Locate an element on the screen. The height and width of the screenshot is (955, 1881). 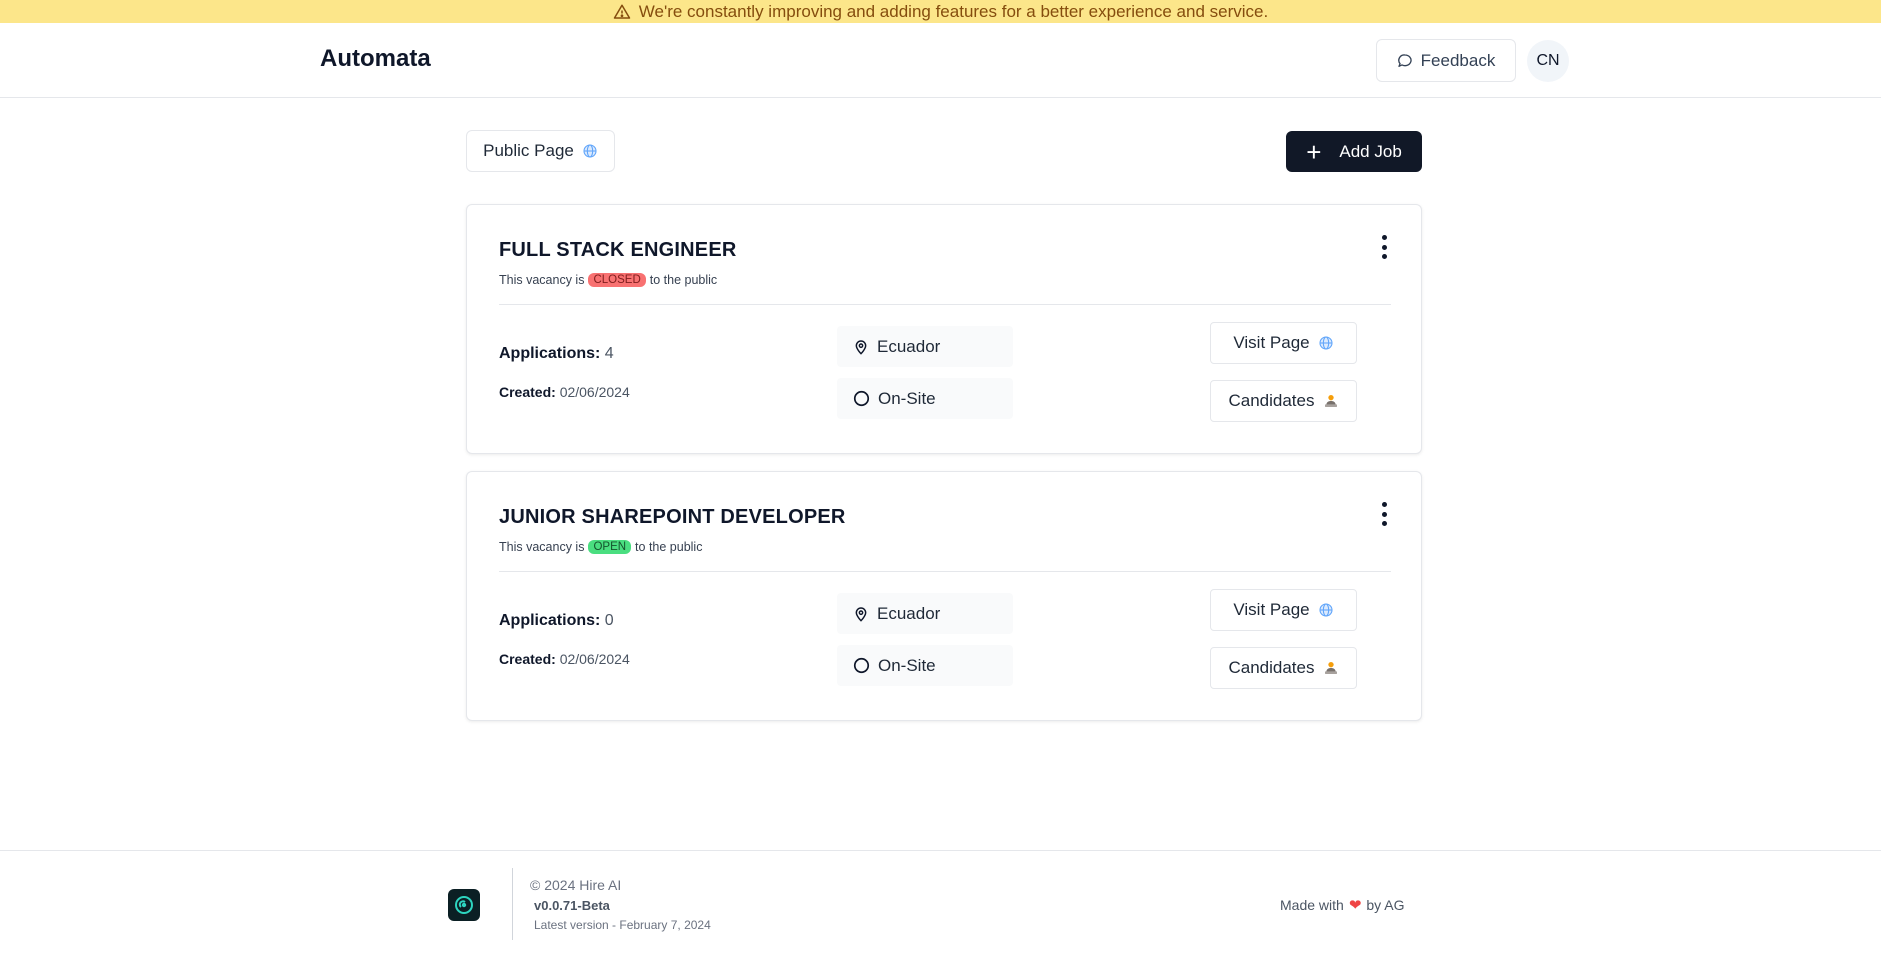
brand-title: Automata is located at coordinates (375, 59).